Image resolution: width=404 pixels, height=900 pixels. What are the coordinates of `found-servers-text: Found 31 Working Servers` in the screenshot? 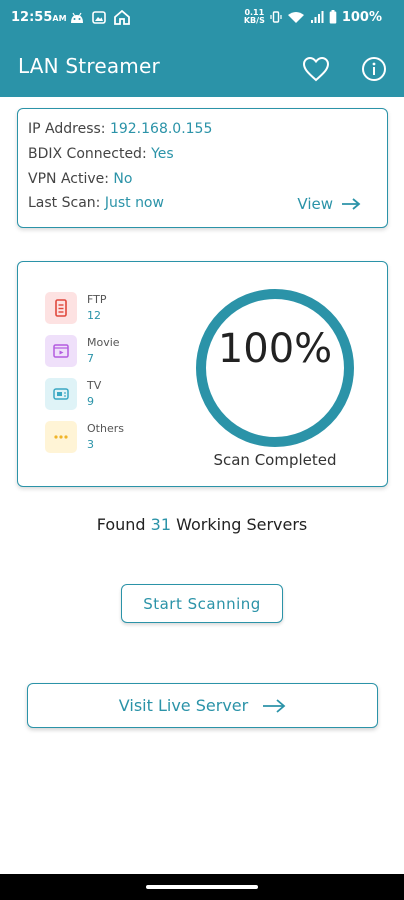 It's located at (202, 524).